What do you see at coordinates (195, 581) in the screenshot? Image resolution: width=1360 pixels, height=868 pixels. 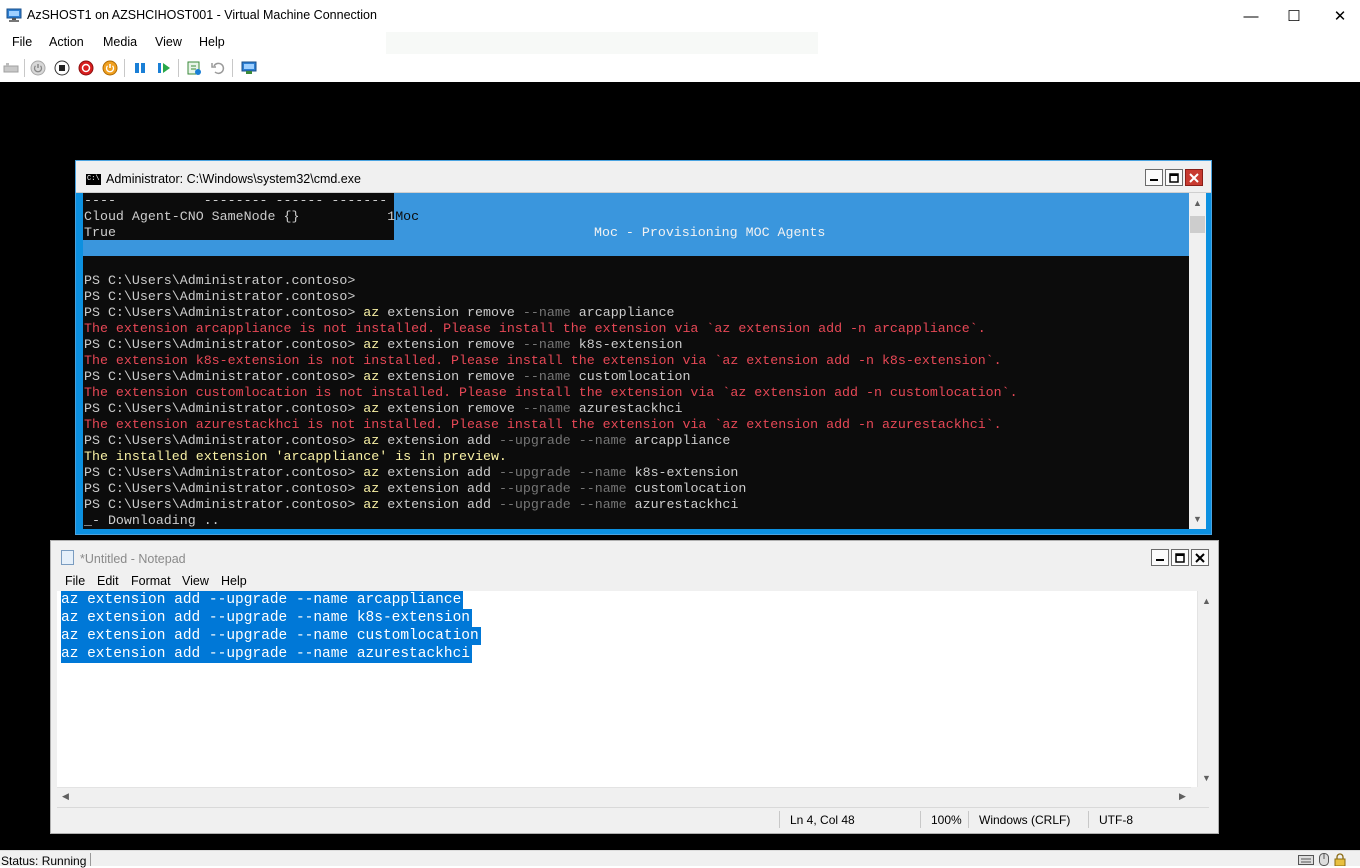 I see `notepad-menu-view: View` at bounding box center [195, 581].